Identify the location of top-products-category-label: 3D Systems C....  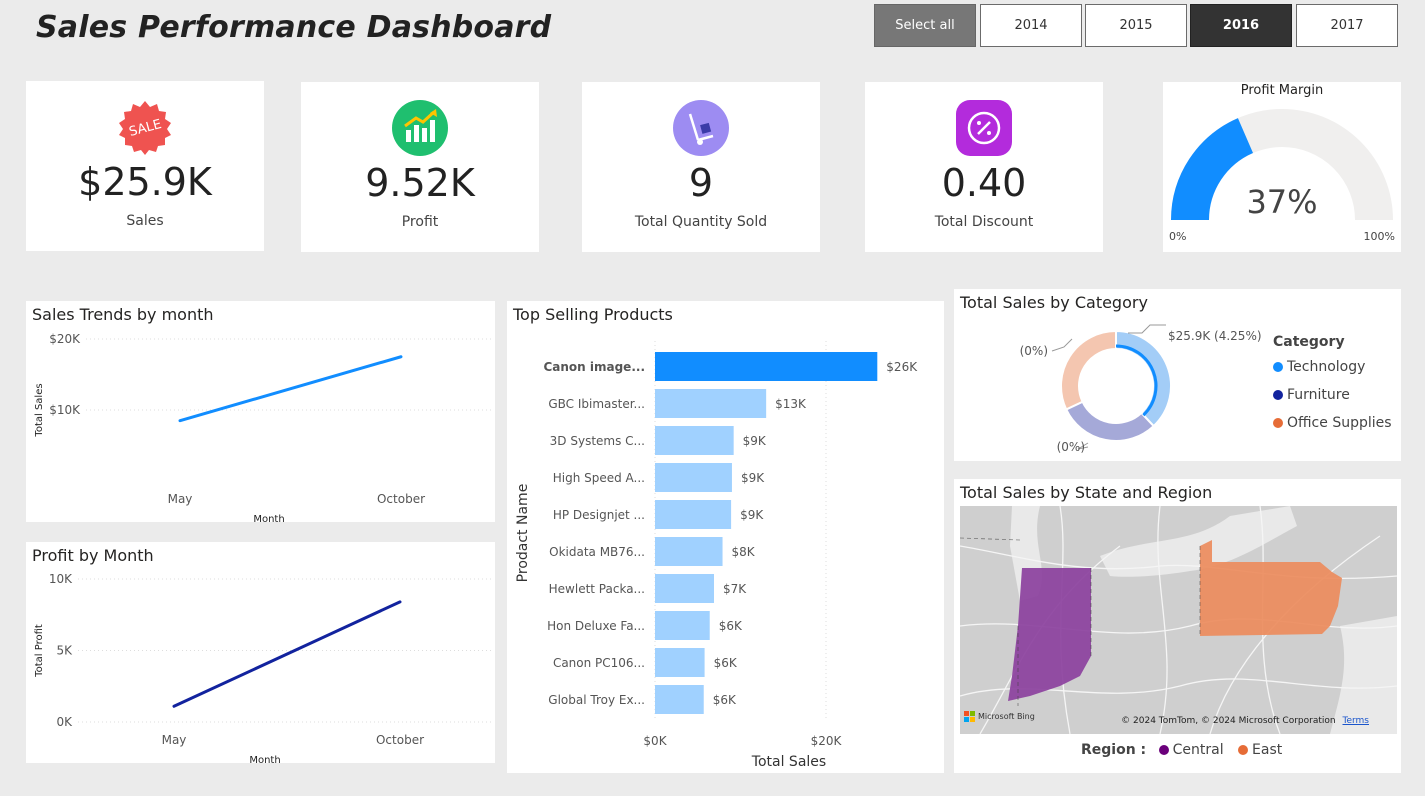
(597, 441).